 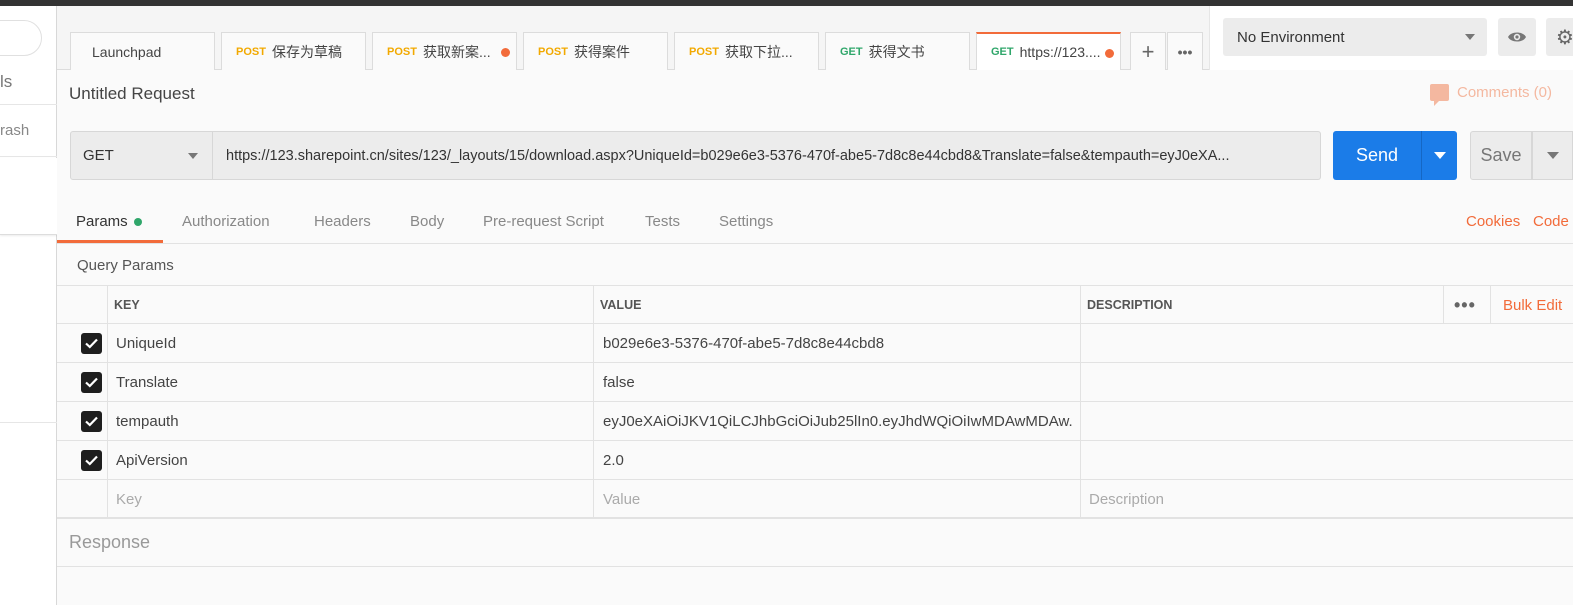 What do you see at coordinates (127, 305) in the screenshot?
I see `column-header-key: KEY` at bounding box center [127, 305].